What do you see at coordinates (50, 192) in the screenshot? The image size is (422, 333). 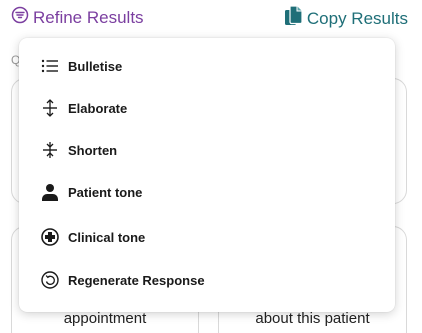 I see `person-icon` at bounding box center [50, 192].